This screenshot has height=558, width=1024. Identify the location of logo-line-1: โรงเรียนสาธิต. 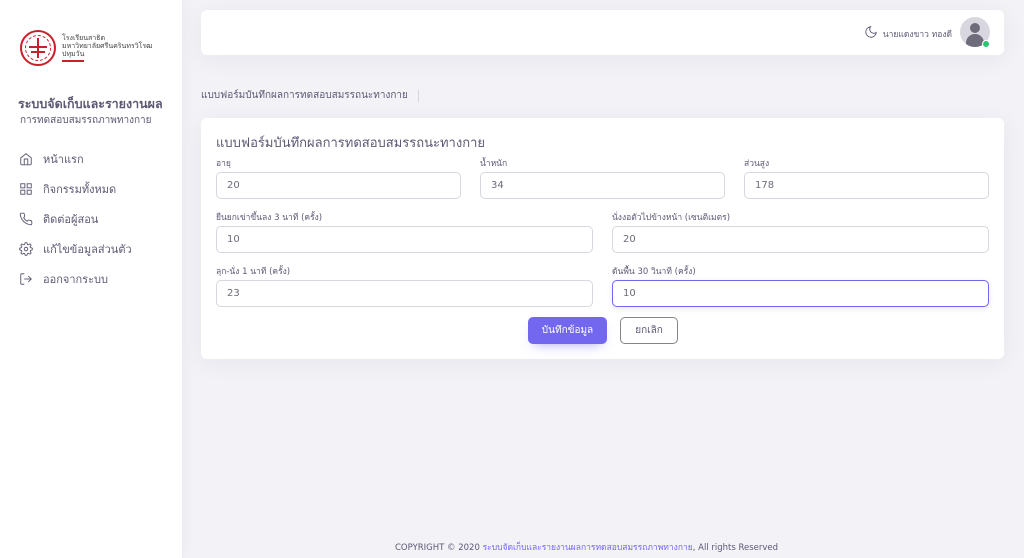
(83, 38).